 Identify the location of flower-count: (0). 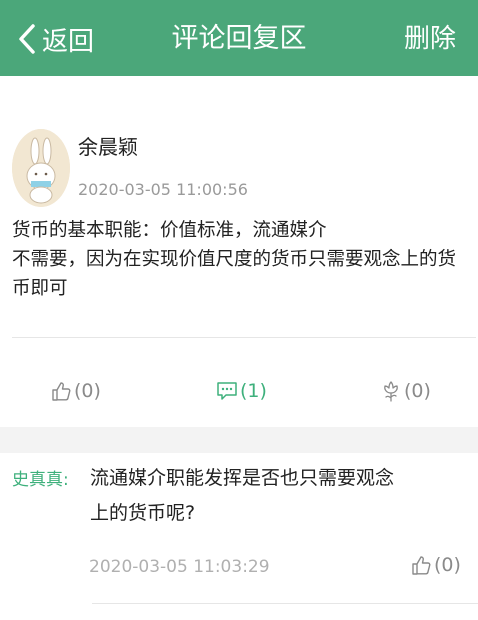
(417, 391).